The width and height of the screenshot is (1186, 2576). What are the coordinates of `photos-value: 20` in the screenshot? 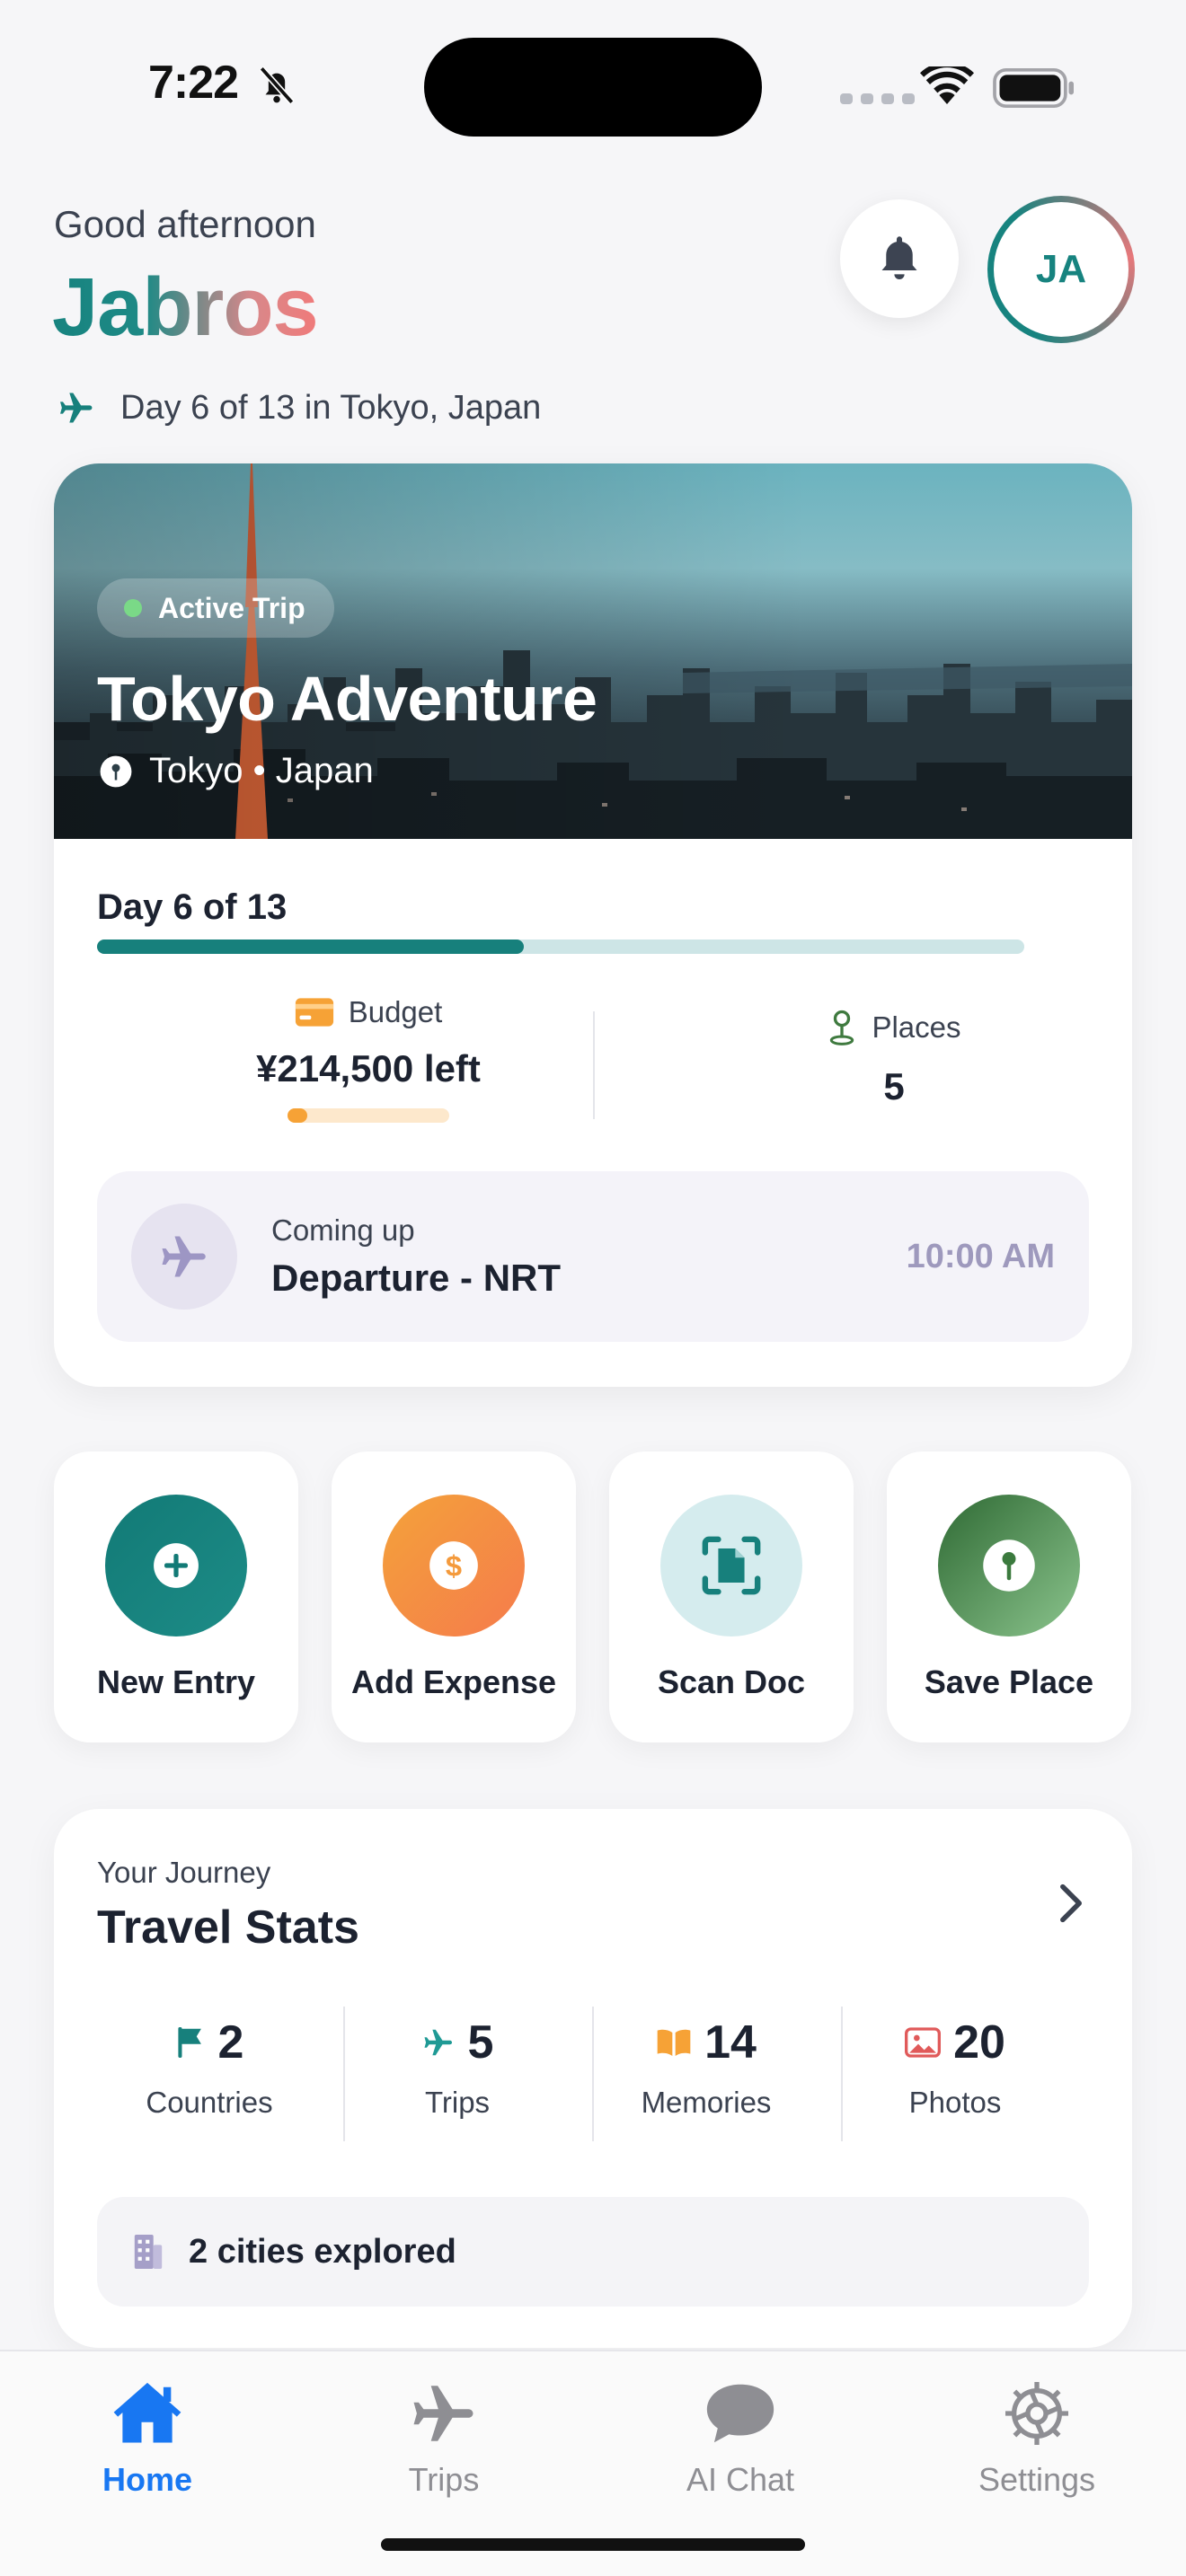 It's located at (979, 2042).